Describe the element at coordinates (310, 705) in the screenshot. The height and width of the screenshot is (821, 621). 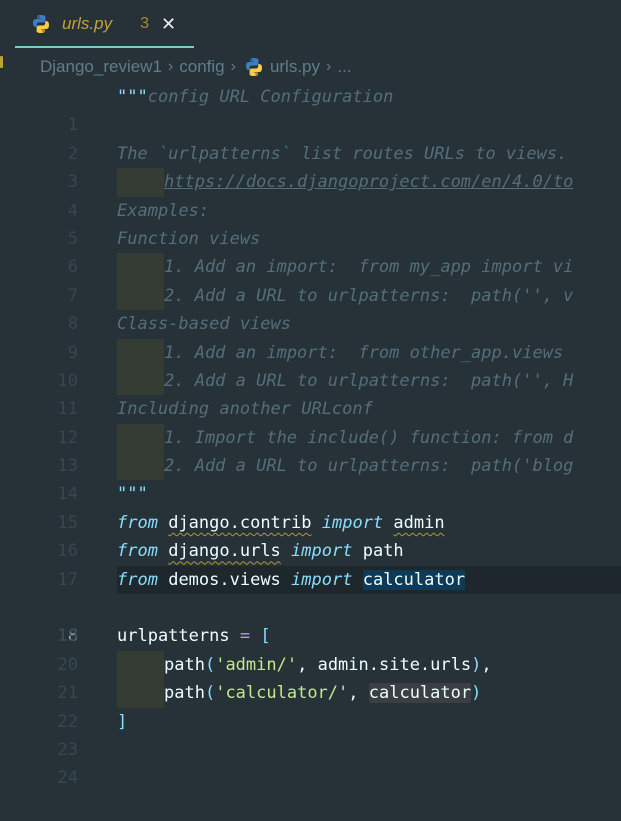
I see `code-line: 22 path('calculator/', calculator)` at that location.